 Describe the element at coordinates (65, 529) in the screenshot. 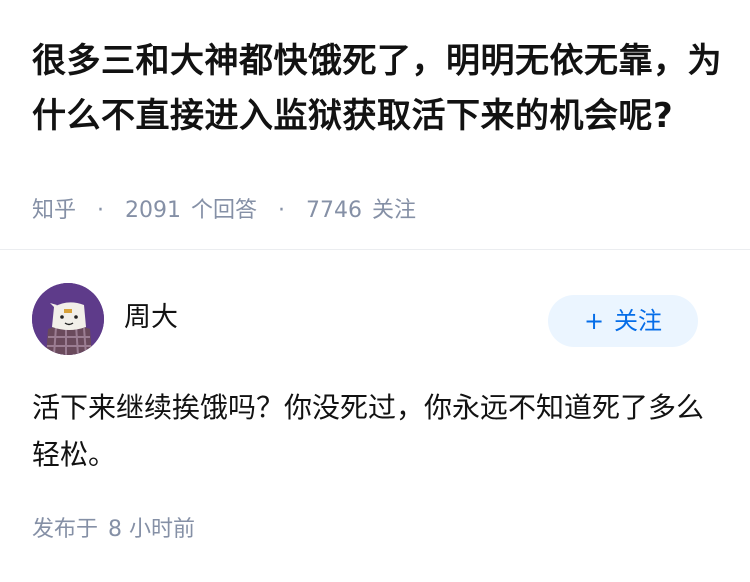

I see `timestamp-prefix: 发布于` at that location.